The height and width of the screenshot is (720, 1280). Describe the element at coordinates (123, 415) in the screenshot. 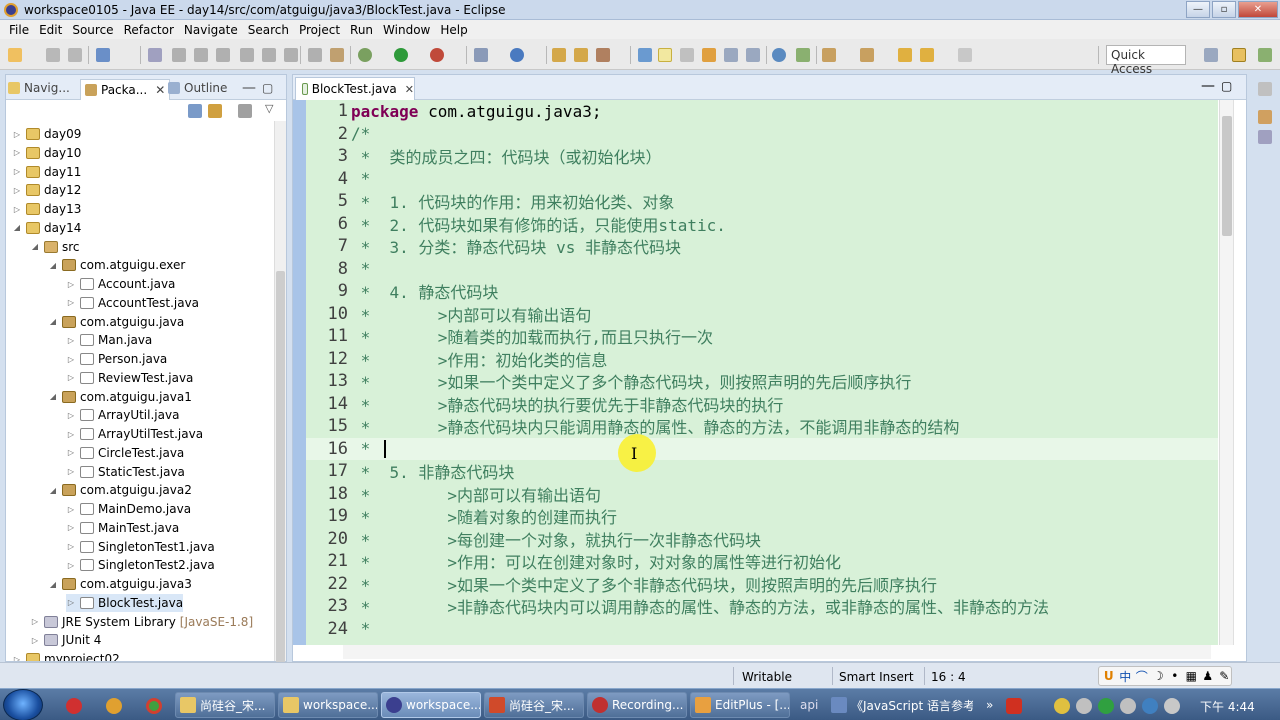

I see `tree-item: ▷ ArrayUtil.java` at that location.